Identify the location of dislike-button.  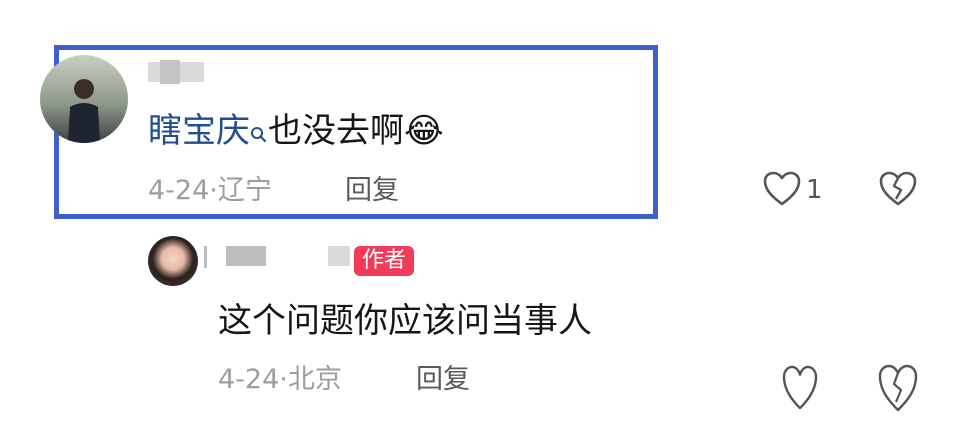
(898, 190).